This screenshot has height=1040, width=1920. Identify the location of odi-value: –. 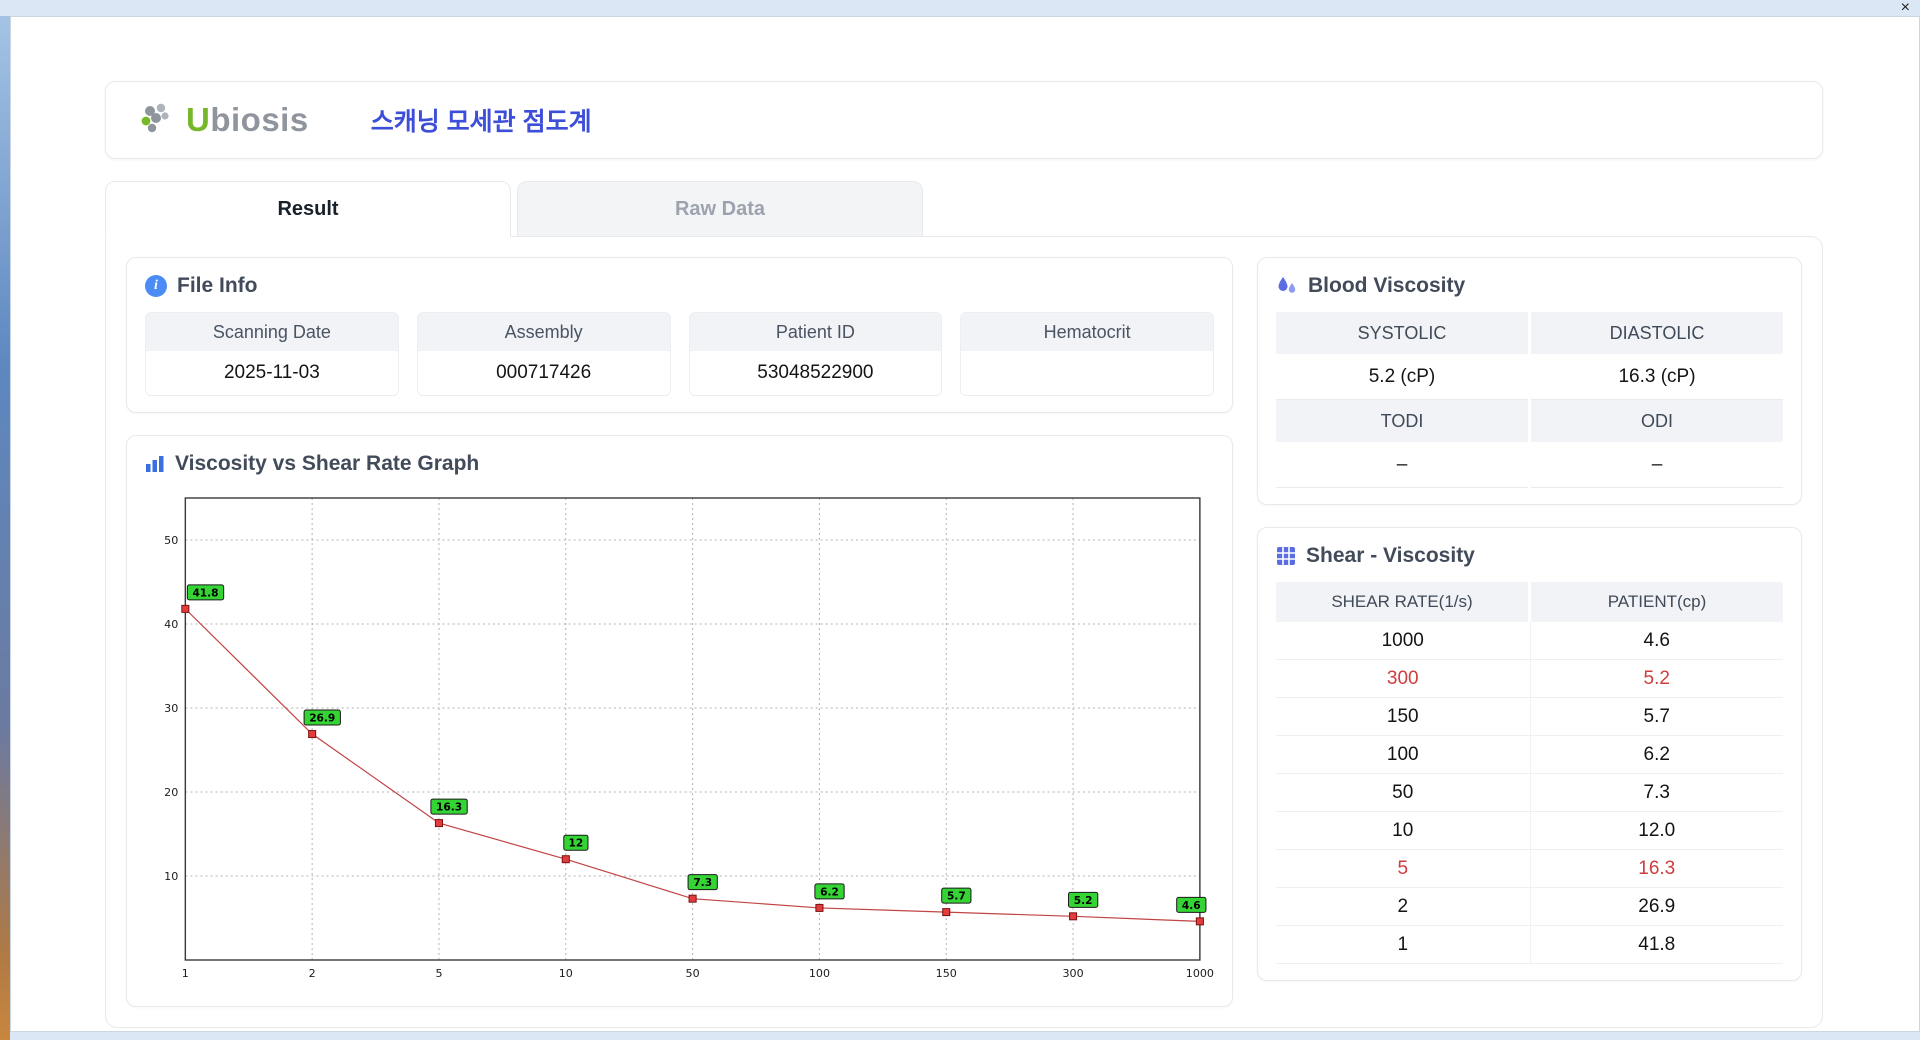
(1657, 465).